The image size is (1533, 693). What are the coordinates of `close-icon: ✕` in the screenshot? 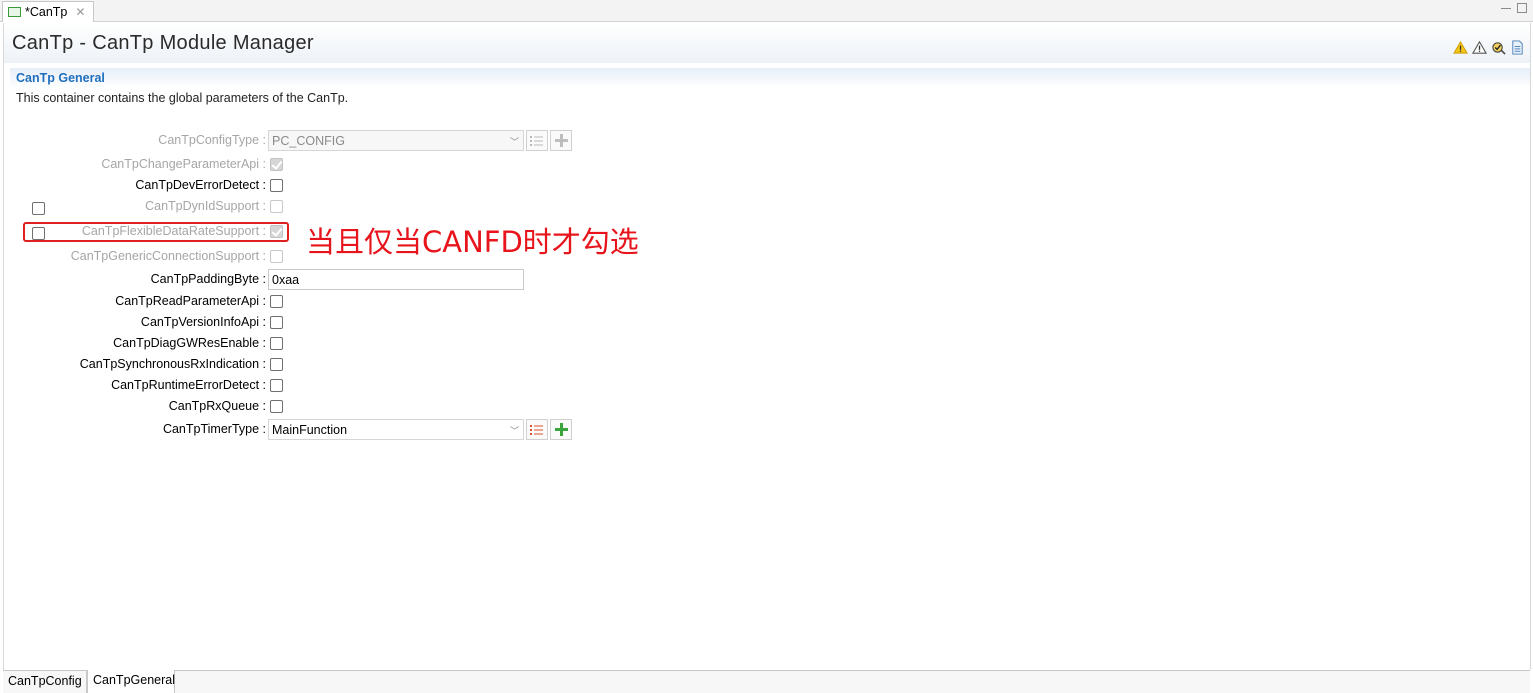 It's located at (80, 12).